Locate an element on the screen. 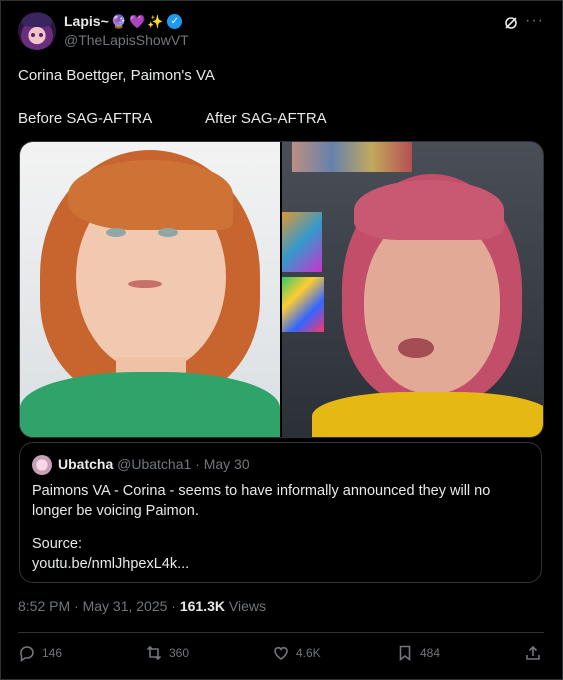  views-label: Views is located at coordinates (245, 606).